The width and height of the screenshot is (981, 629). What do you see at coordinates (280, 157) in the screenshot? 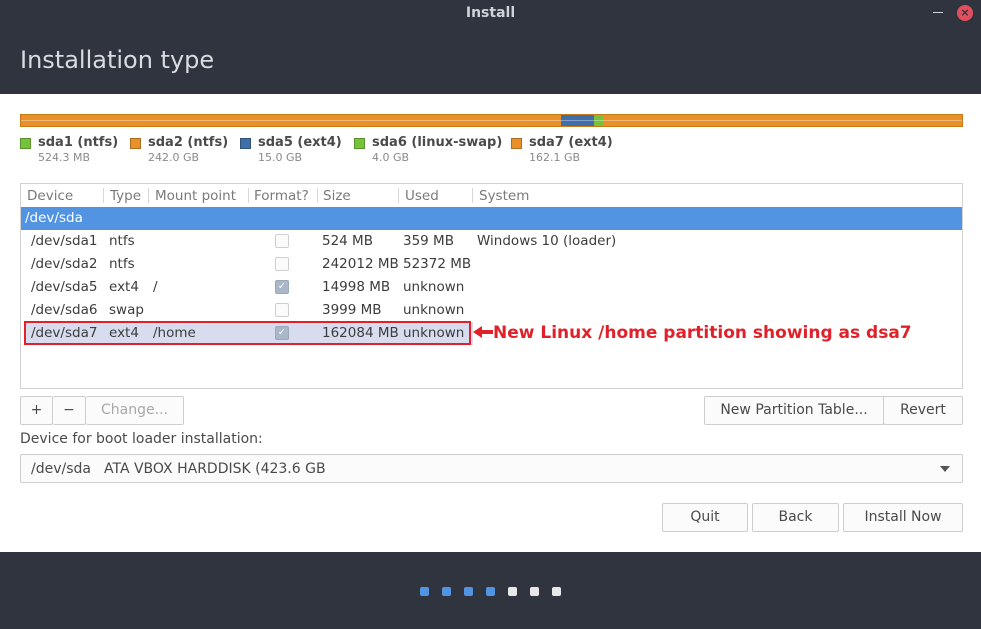
I see `legend-size: 15.0 GB` at bounding box center [280, 157].